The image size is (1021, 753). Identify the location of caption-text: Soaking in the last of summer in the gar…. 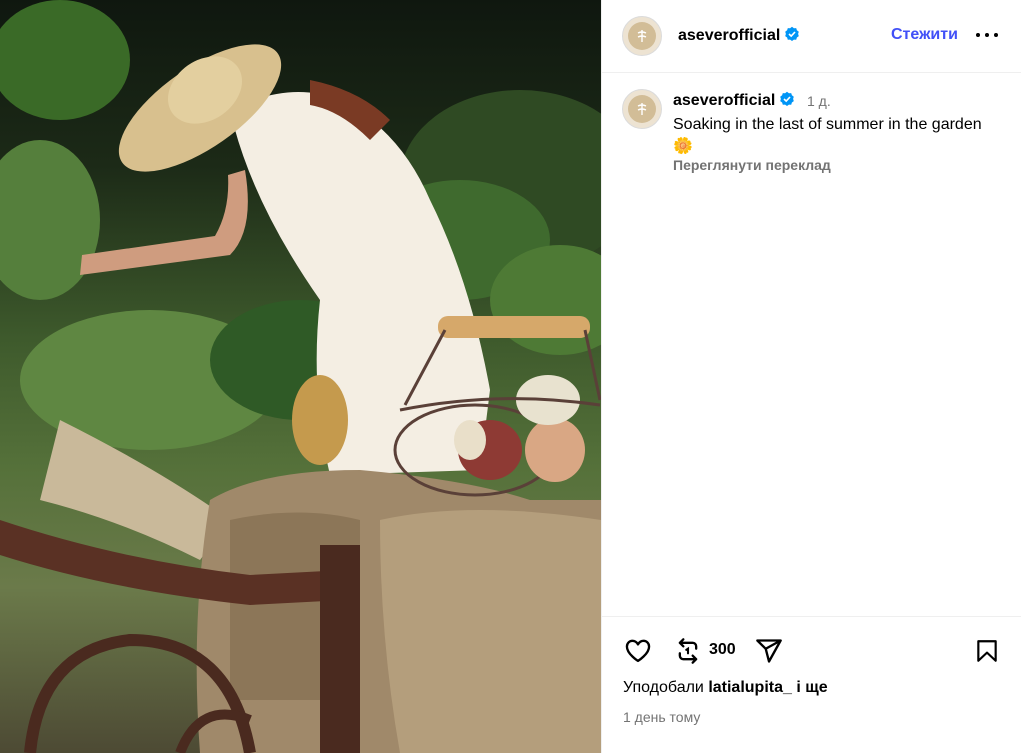
(827, 135).